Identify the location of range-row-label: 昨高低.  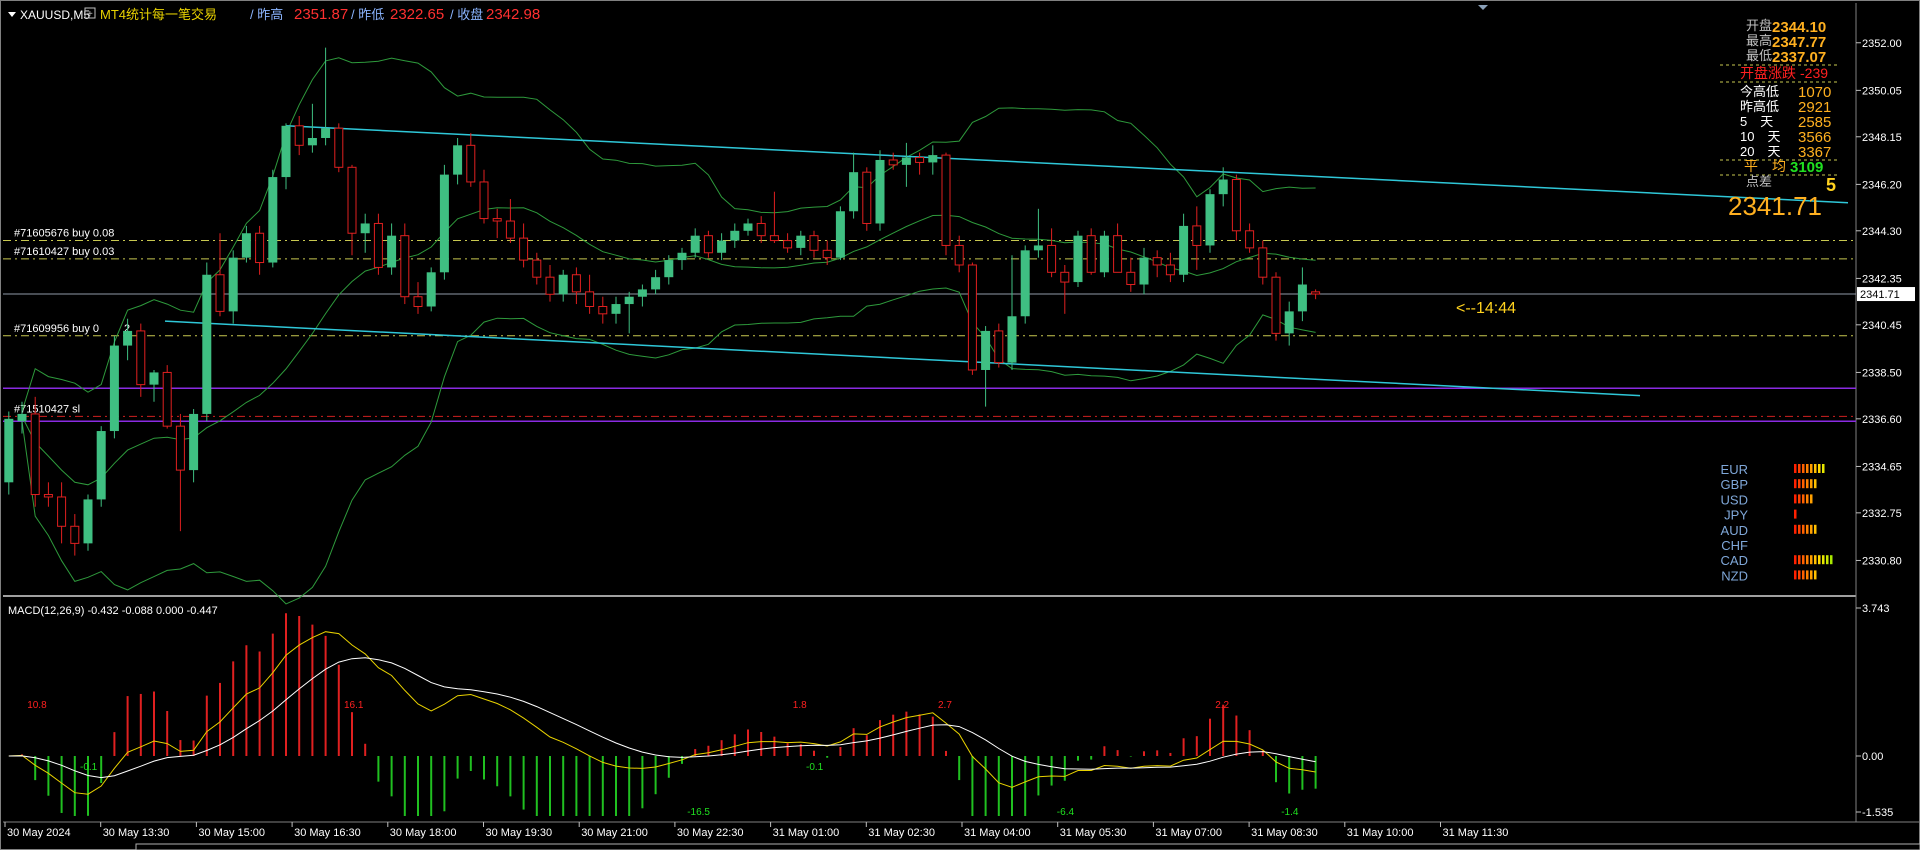
(1759, 106).